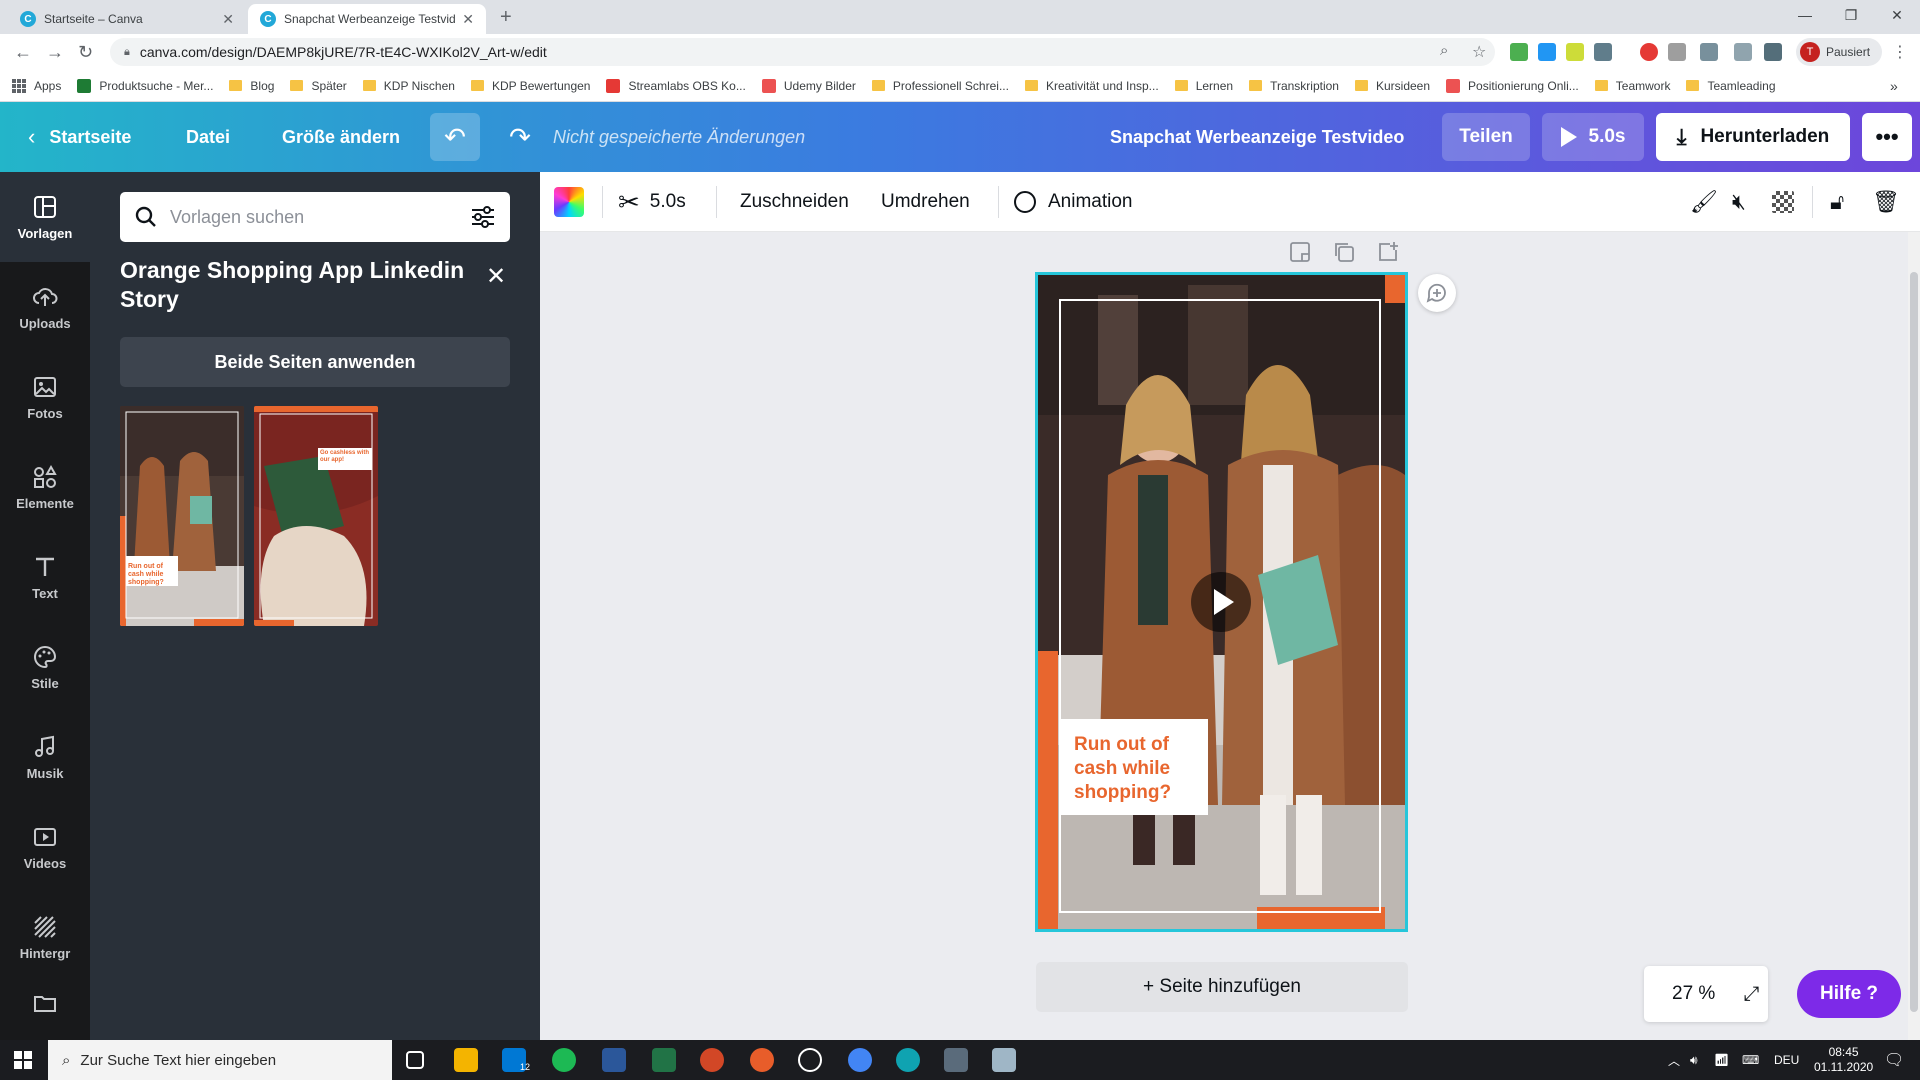 This screenshot has height=1080, width=1920. Describe the element at coordinates (664, 1060) in the screenshot. I see `excel-icon` at that location.